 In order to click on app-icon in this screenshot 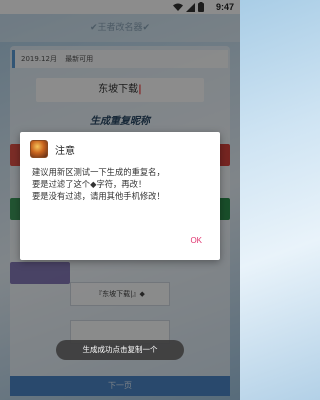, I will do `click(39, 149)`.